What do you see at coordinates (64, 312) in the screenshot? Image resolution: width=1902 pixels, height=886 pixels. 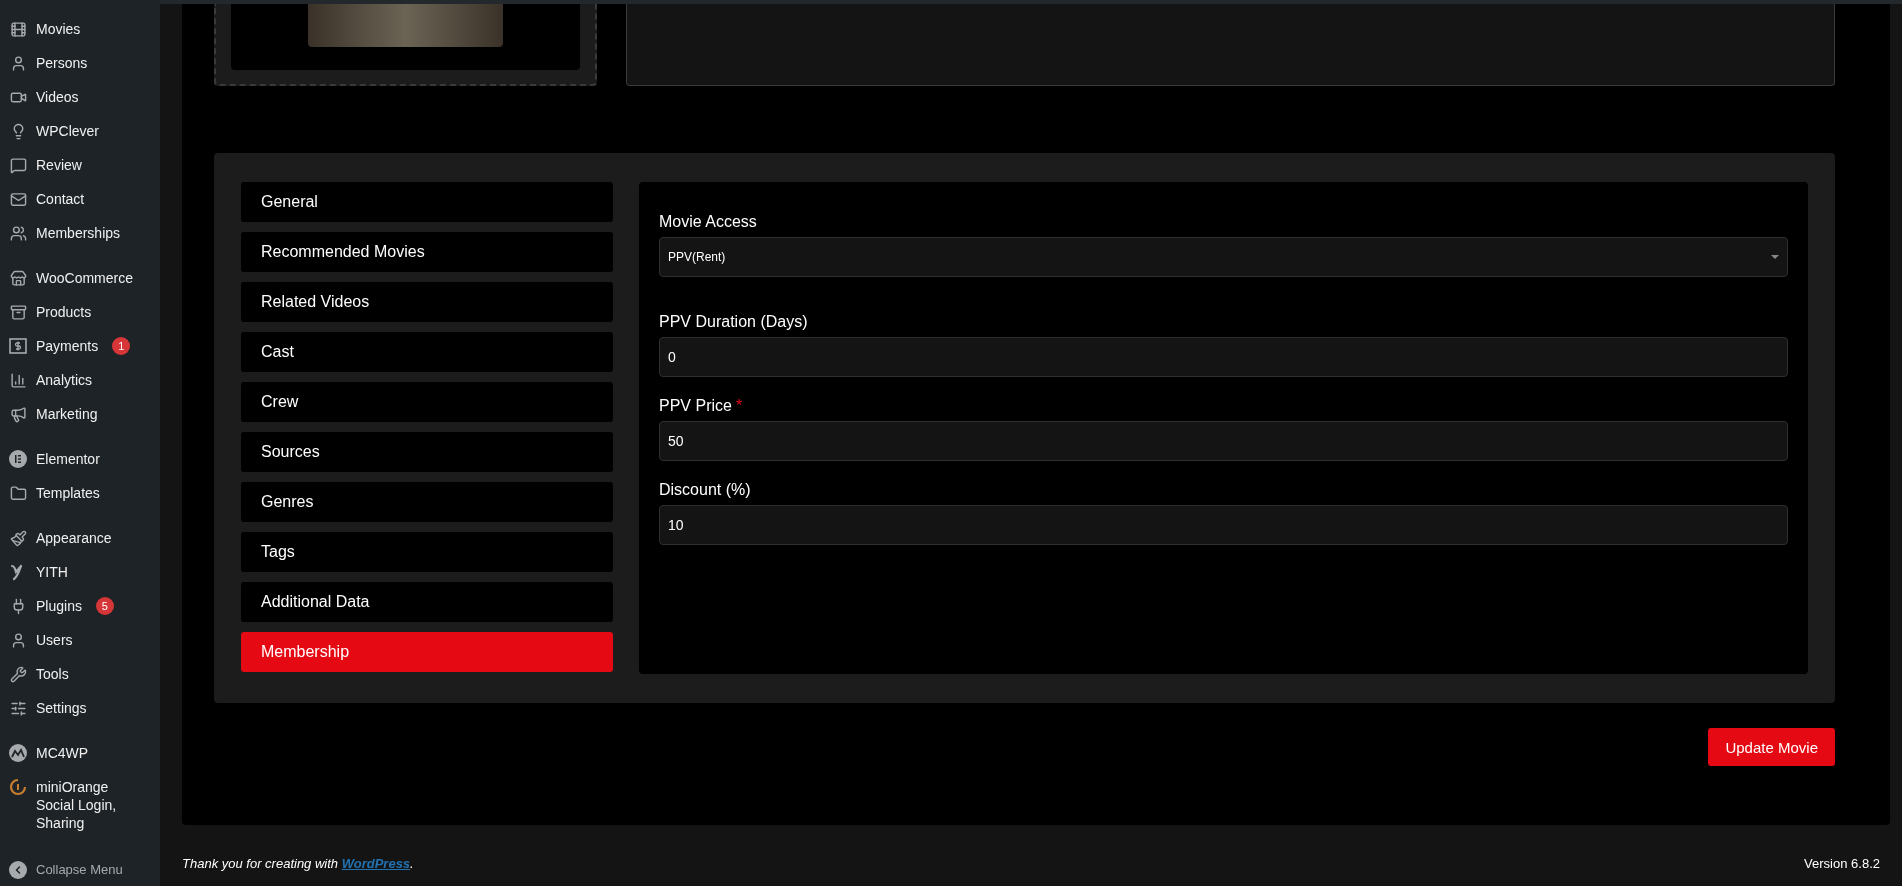 I see `sidebar-item-label: Products` at bounding box center [64, 312].